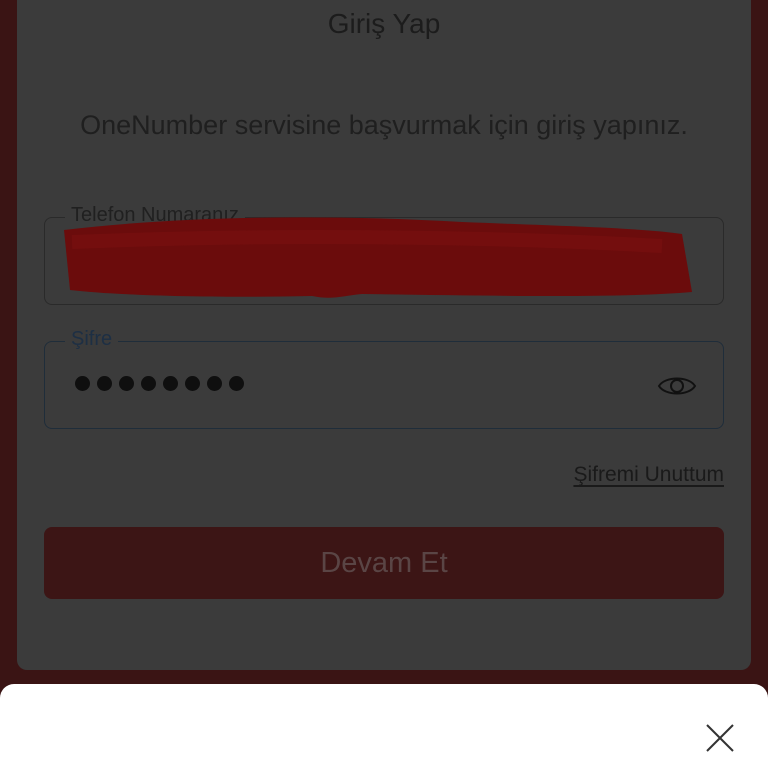 The width and height of the screenshot is (768, 768). Describe the element at coordinates (384, 254) in the screenshot. I see `phone-field: Telefon Numaranız 905•• ••• •• ••` at that location.